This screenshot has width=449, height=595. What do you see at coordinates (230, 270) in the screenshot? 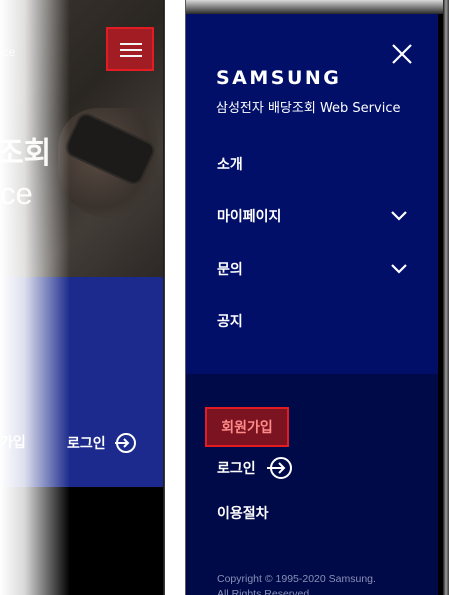
I see `nav-item-label: 문의` at bounding box center [230, 270].